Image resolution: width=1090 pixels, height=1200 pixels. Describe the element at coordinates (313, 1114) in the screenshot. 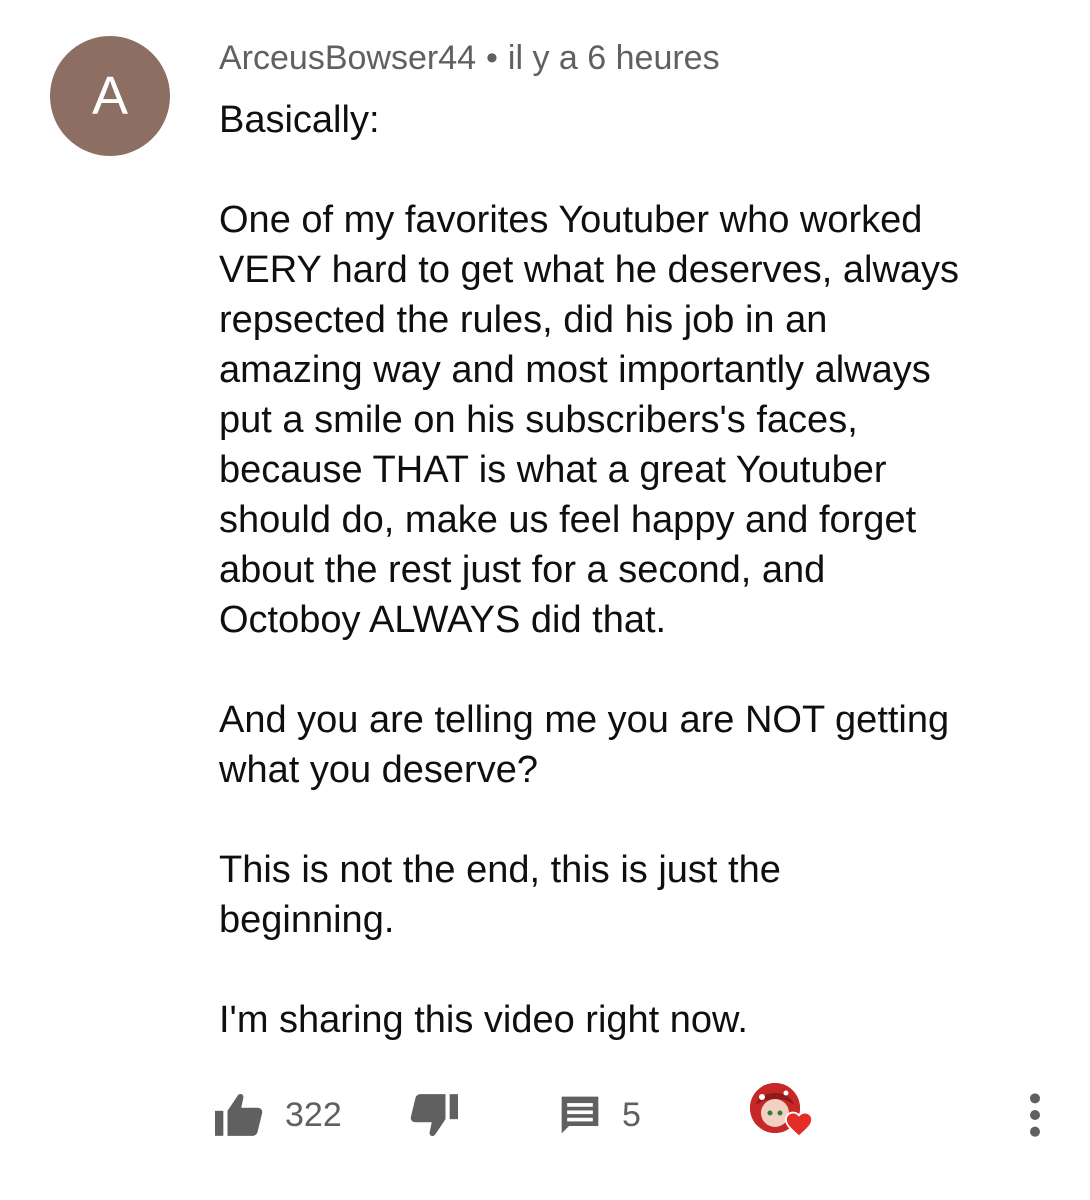

I see `like-count: 322` at that location.